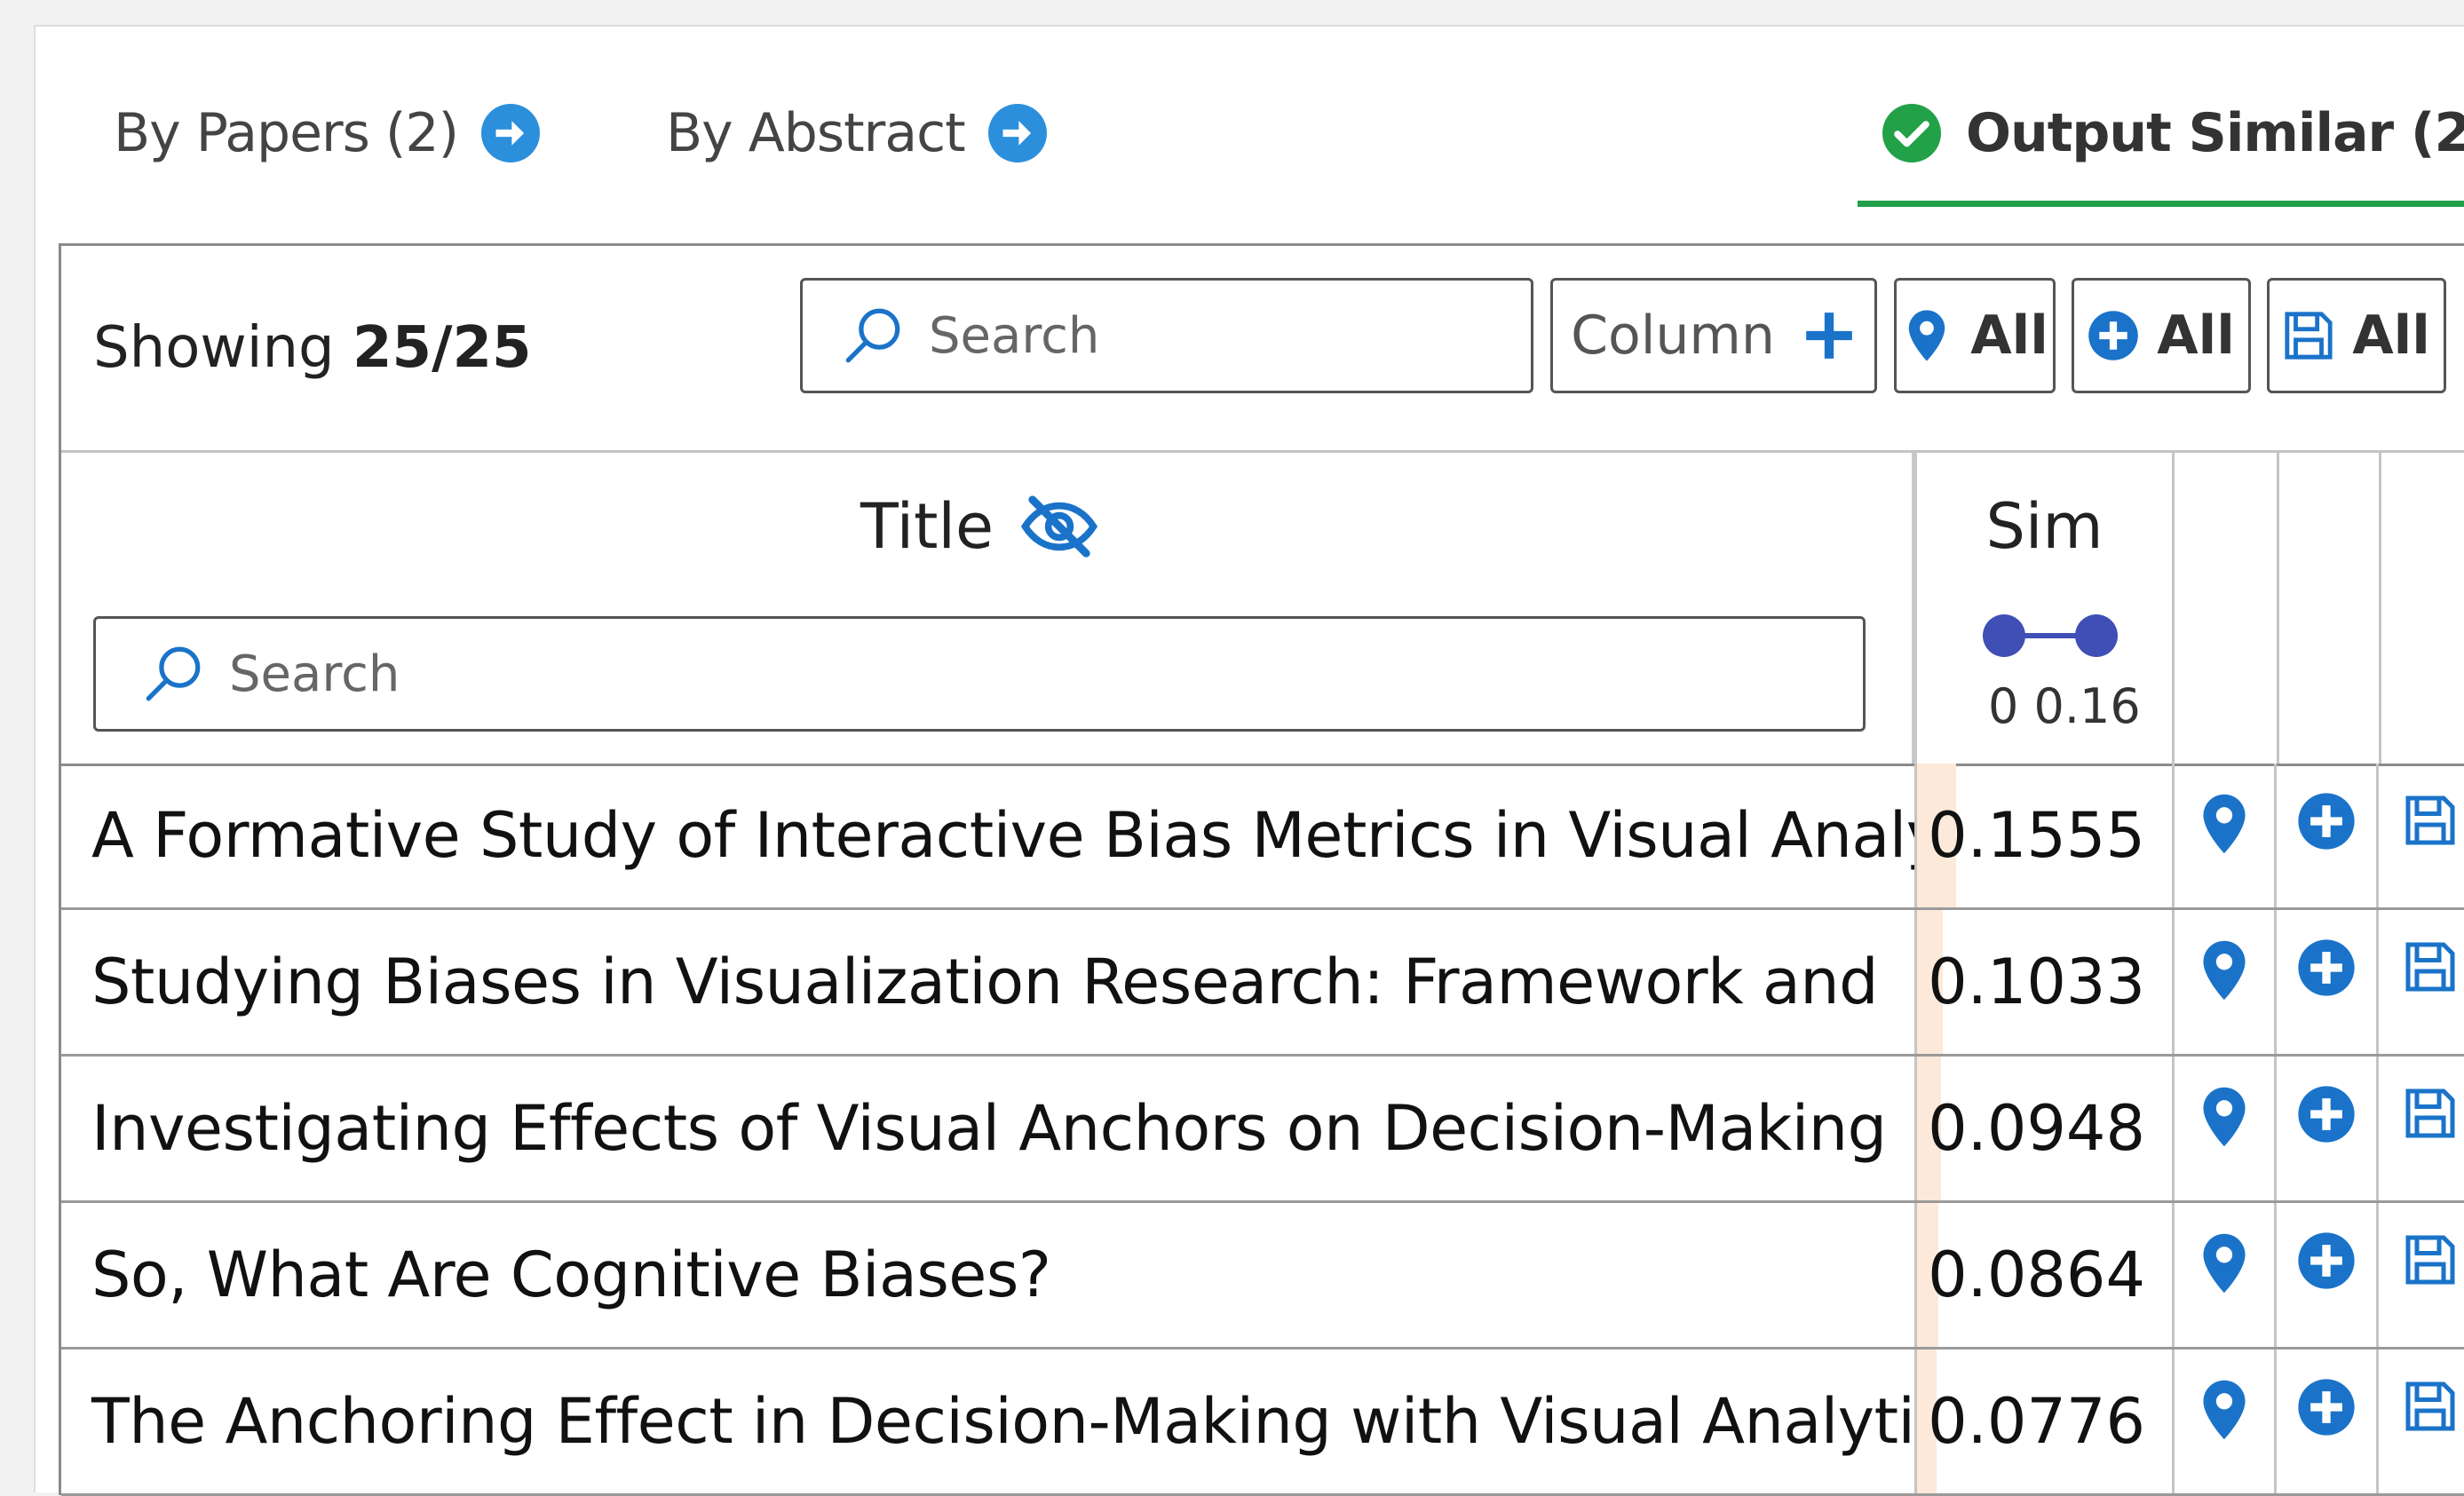 This screenshot has width=2464, height=1496. I want to click on table-toolbar: Showing 25/25 Column All, so click(1262, 349).